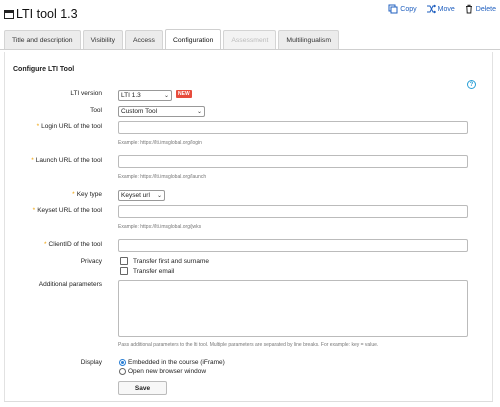  I want to click on iframe-radio-label: Embedded in the course (iFrame), so click(176, 362).